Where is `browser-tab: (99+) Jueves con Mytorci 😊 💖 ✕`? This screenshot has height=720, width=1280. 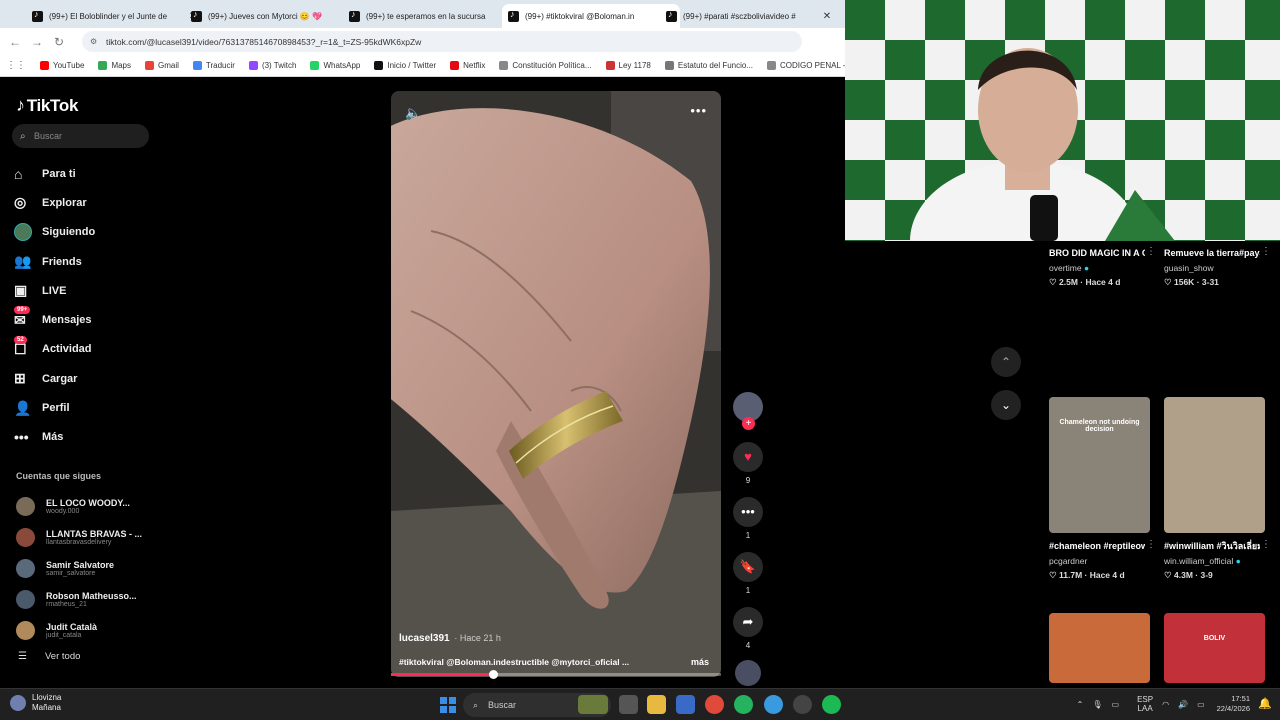 browser-tab: (99+) Jueves con Mytorci 😊 💖 ✕ is located at coordinates (274, 16).